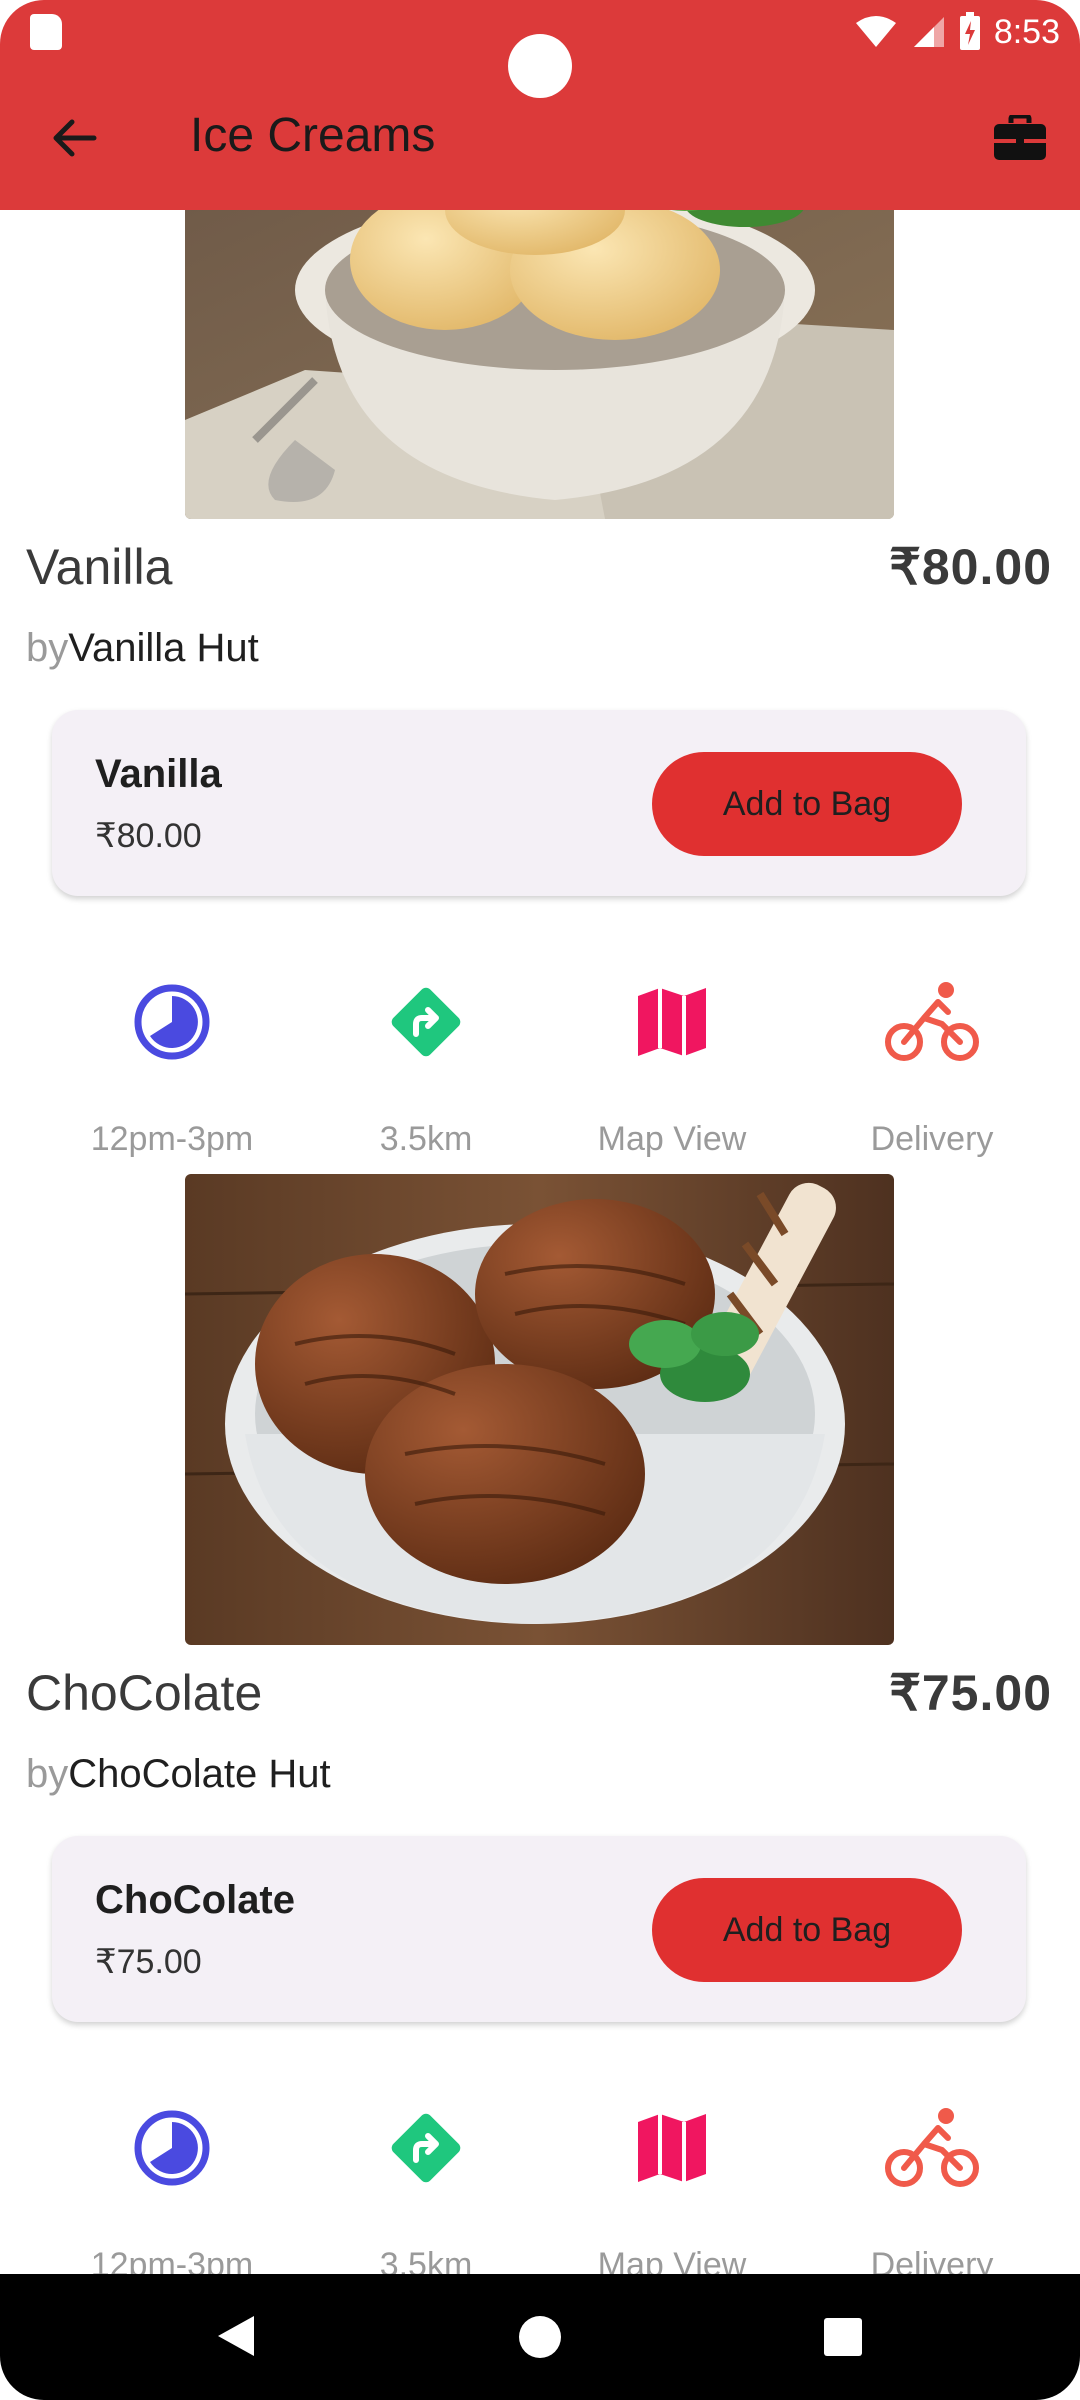 The image size is (1080, 2400). What do you see at coordinates (539, 1929) in the screenshot?
I see `add-to-bag-card: ChoColate ₹75.00 Add to Bag` at bounding box center [539, 1929].